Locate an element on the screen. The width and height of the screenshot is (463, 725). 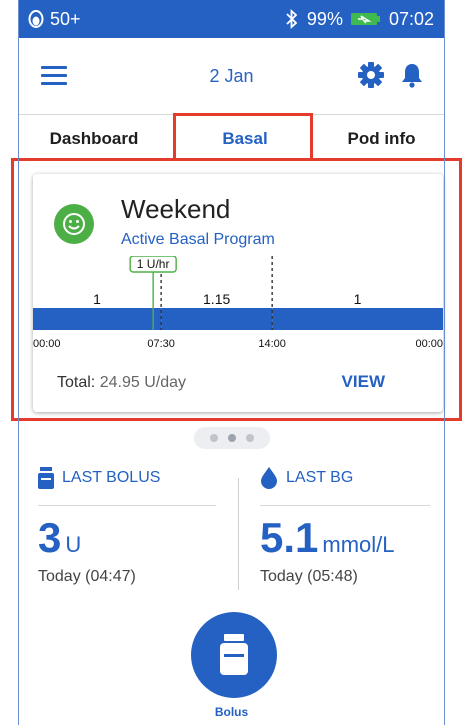
last-bolus-panel: LAST BOLUS 3U Today (04:47) is located at coordinates (127, 523).